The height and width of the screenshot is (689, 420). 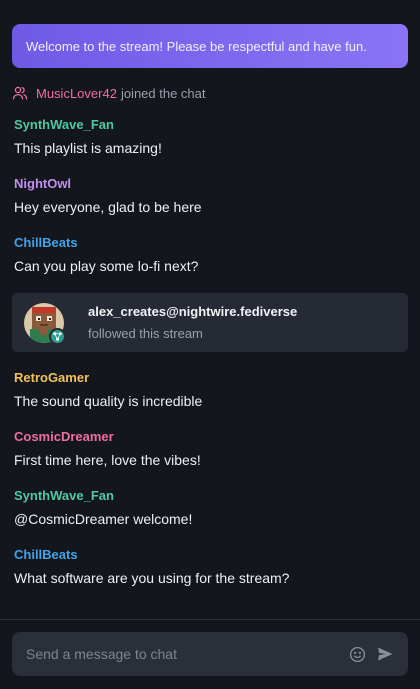 What do you see at coordinates (183, 654) in the screenshot?
I see `chat-message-input` at bounding box center [183, 654].